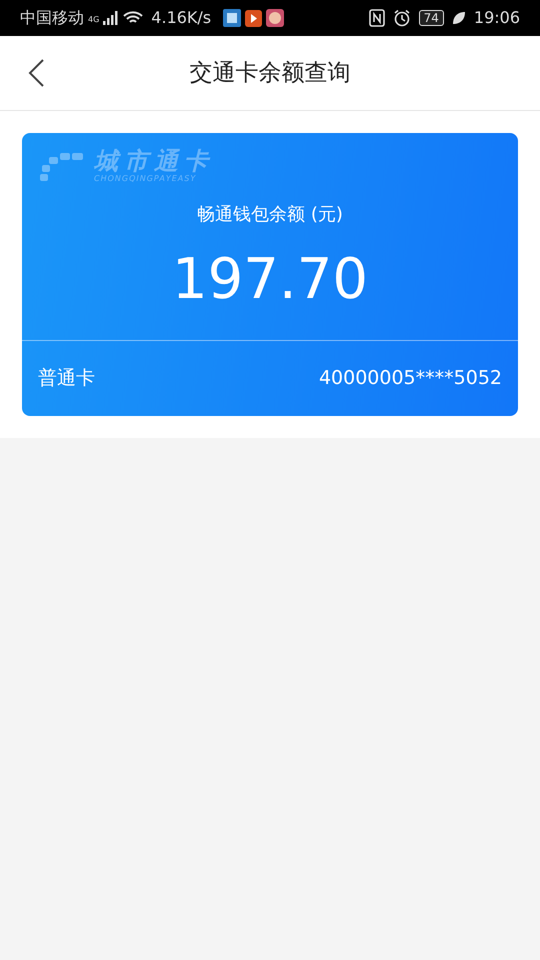  I want to click on network-speed: 4.16K/s, so click(181, 18).